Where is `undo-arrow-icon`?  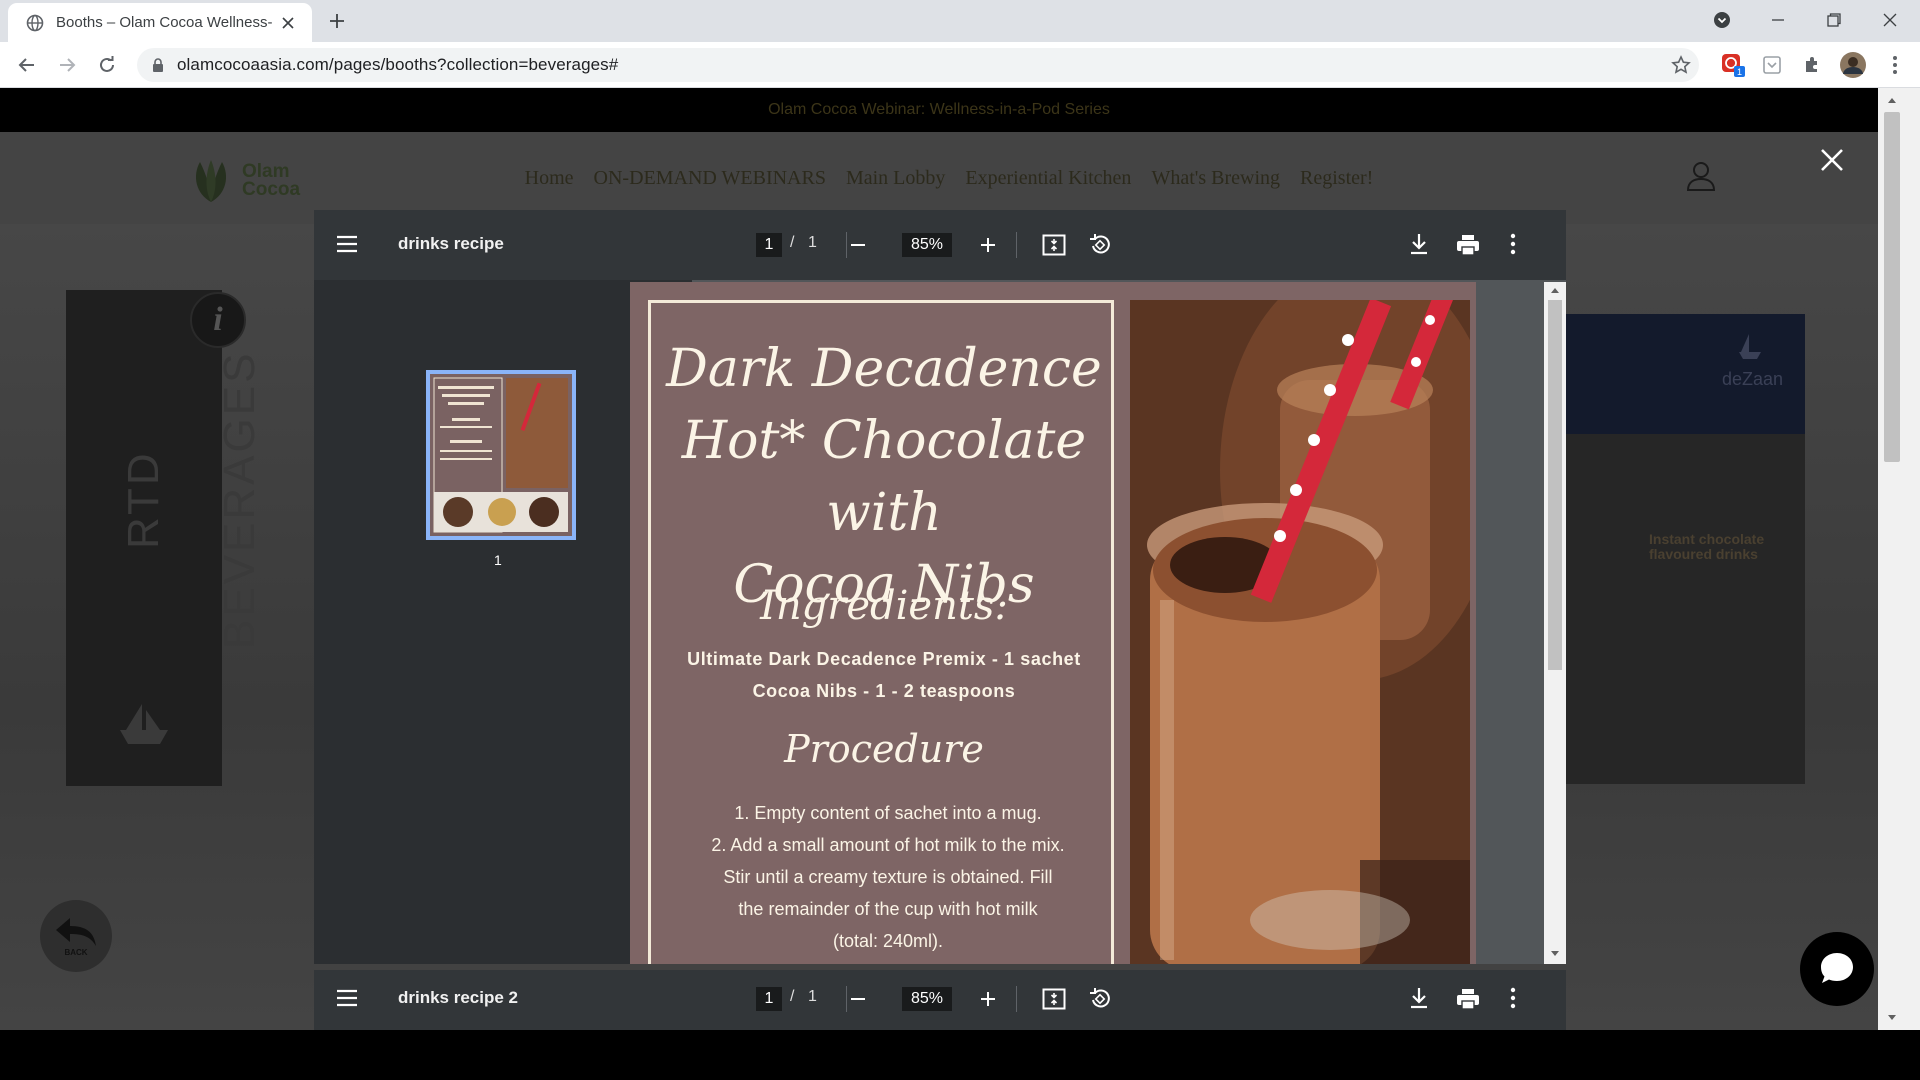 undo-arrow-icon is located at coordinates (76, 931).